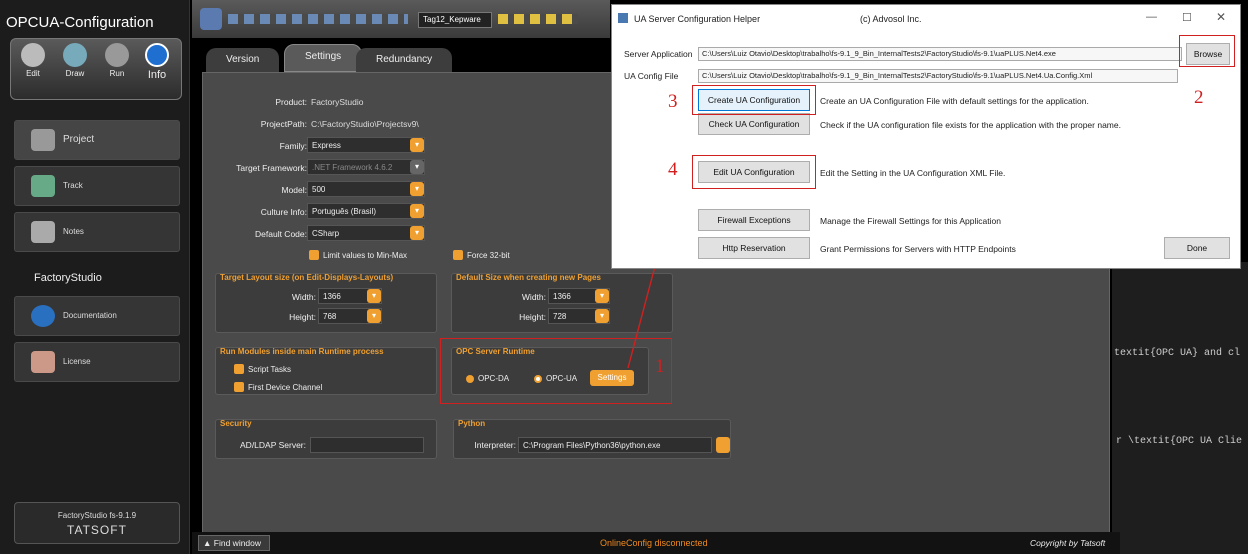  What do you see at coordinates (285, 387) in the screenshot?
I see `device-label: First Device Channel` at bounding box center [285, 387].